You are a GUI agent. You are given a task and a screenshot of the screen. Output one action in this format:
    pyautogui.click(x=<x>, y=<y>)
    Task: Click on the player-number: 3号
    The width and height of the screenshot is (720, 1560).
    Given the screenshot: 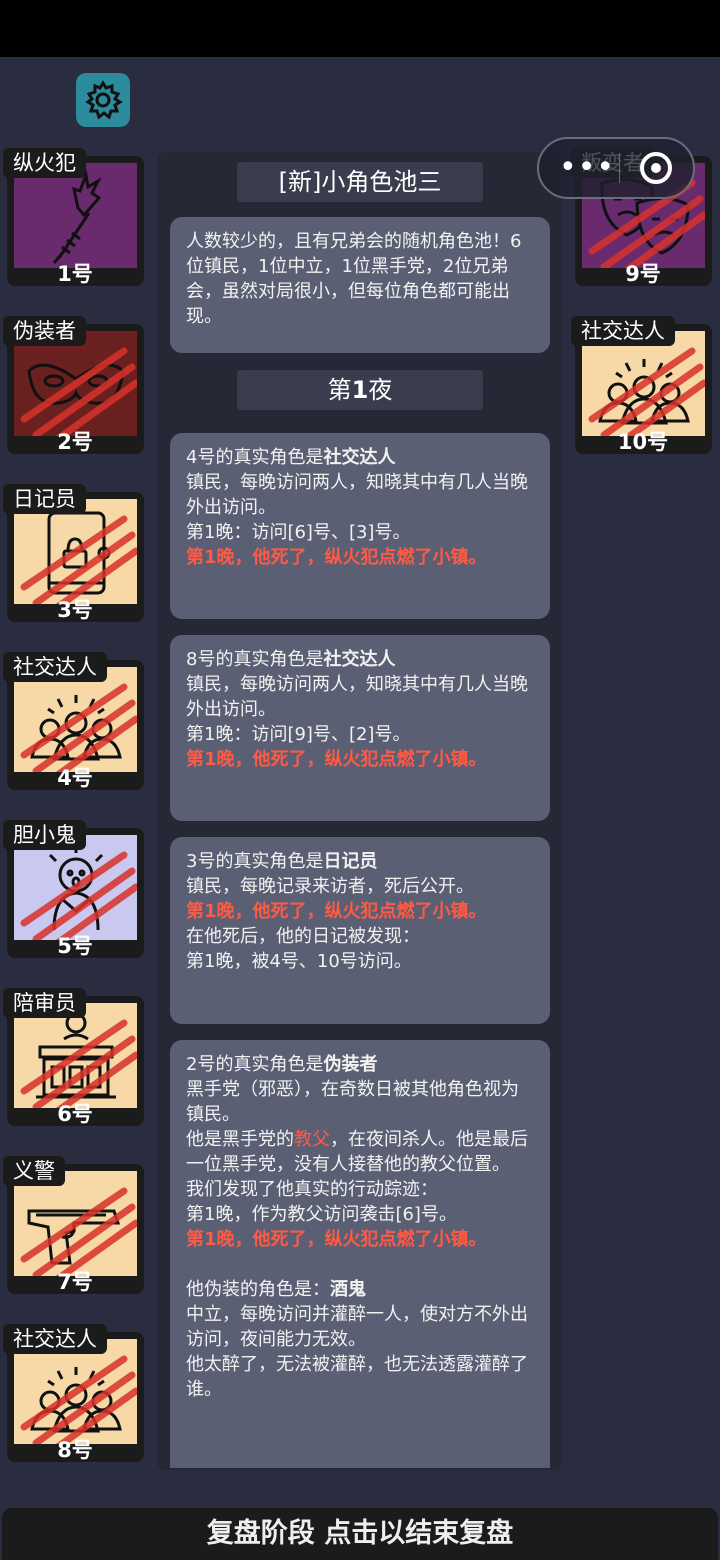 What is the action you would take?
    pyautogui.click(x=75, y=610)
    